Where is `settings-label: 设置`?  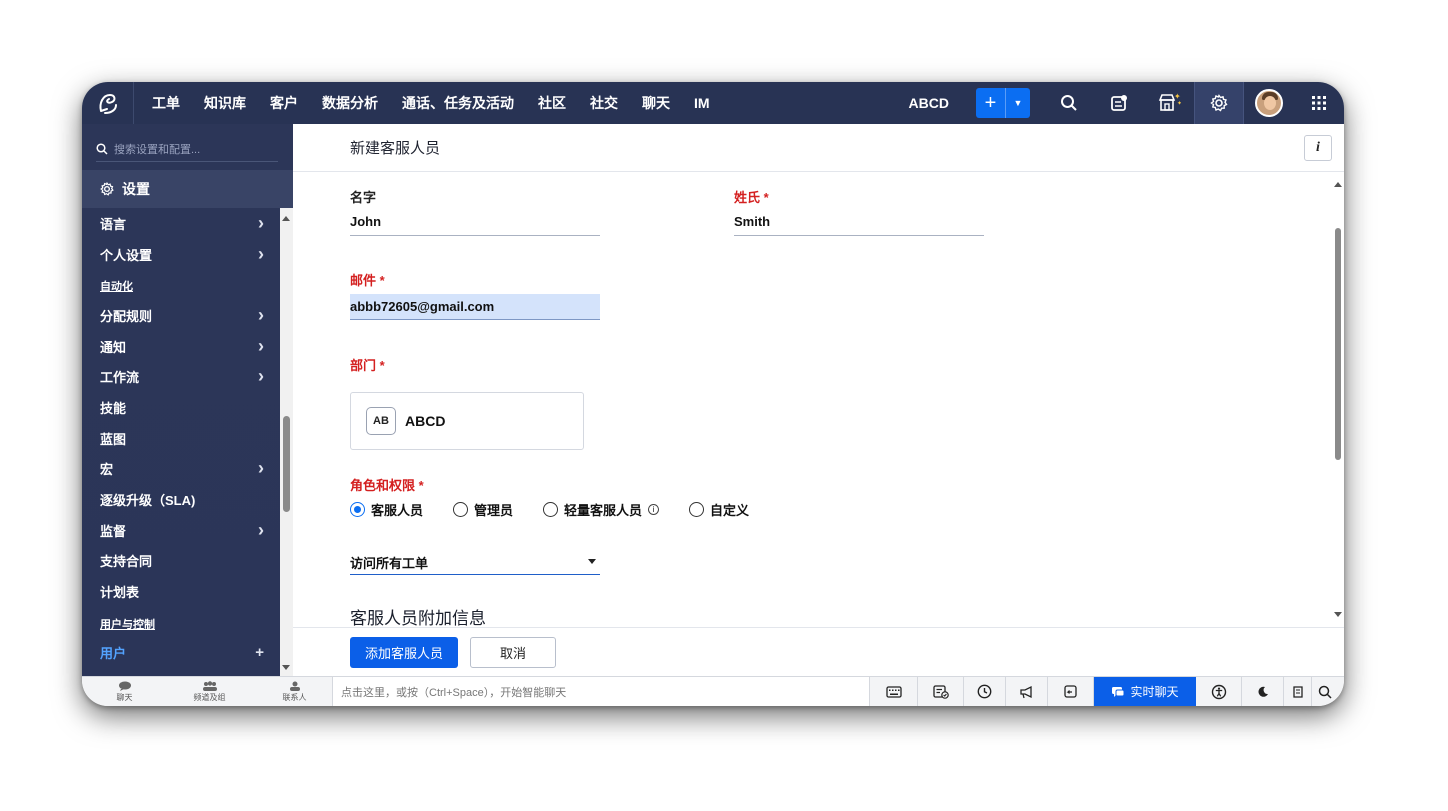 settings-label: 设置 is located at coordinates (136, 189).